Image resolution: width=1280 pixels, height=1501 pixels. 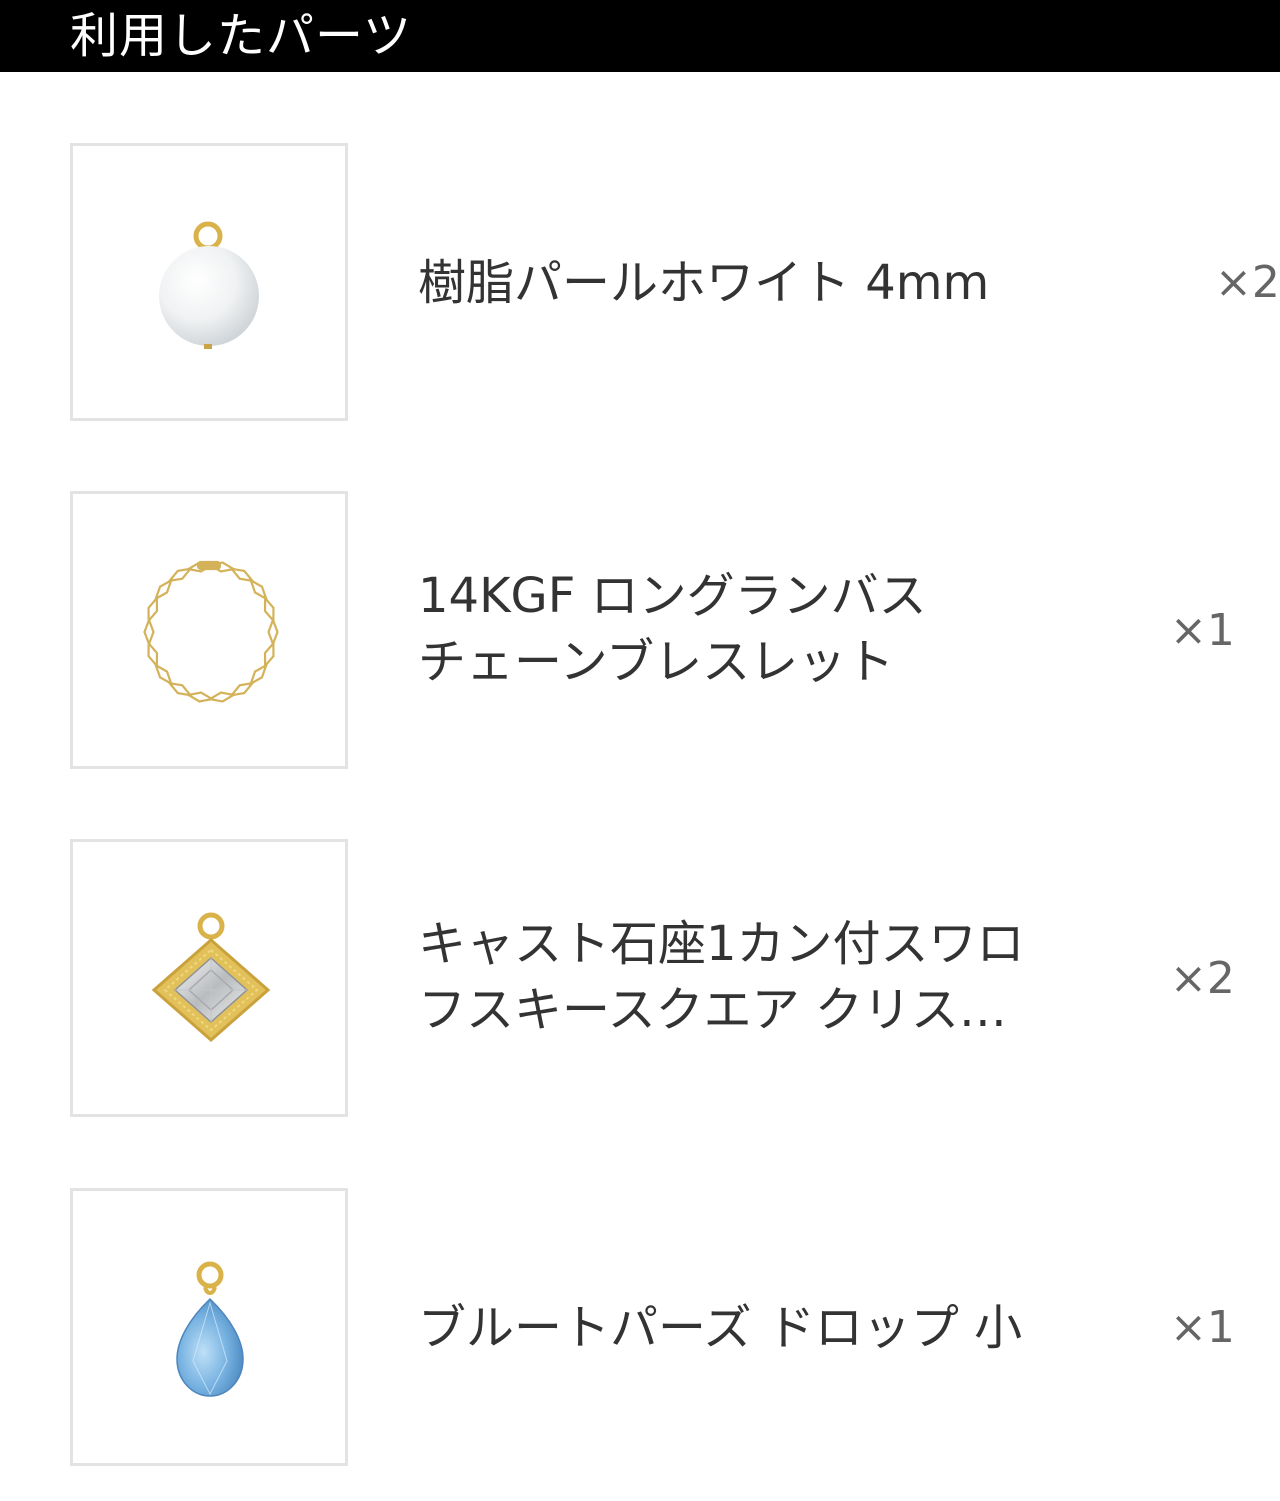 I want to click on part-name: 樹脂パールホワイト 4mm, so click(x=704, y=283).